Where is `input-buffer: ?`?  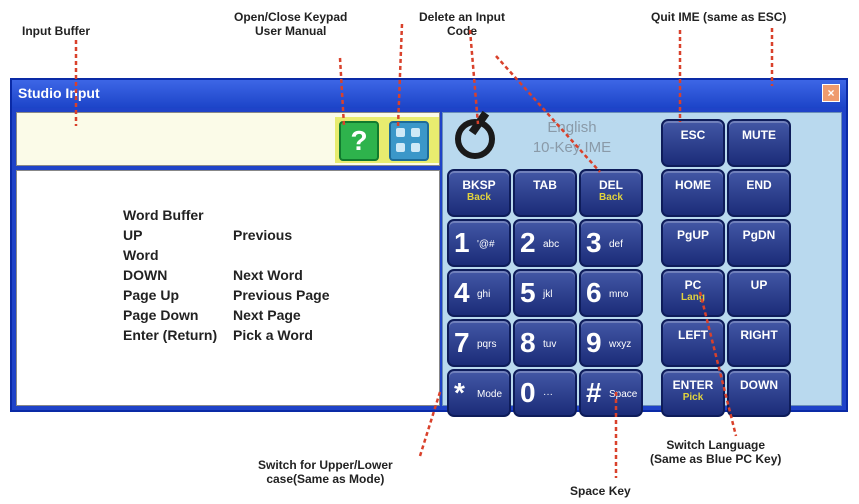
input-buffer: ? is located at coordinates (228, 139).